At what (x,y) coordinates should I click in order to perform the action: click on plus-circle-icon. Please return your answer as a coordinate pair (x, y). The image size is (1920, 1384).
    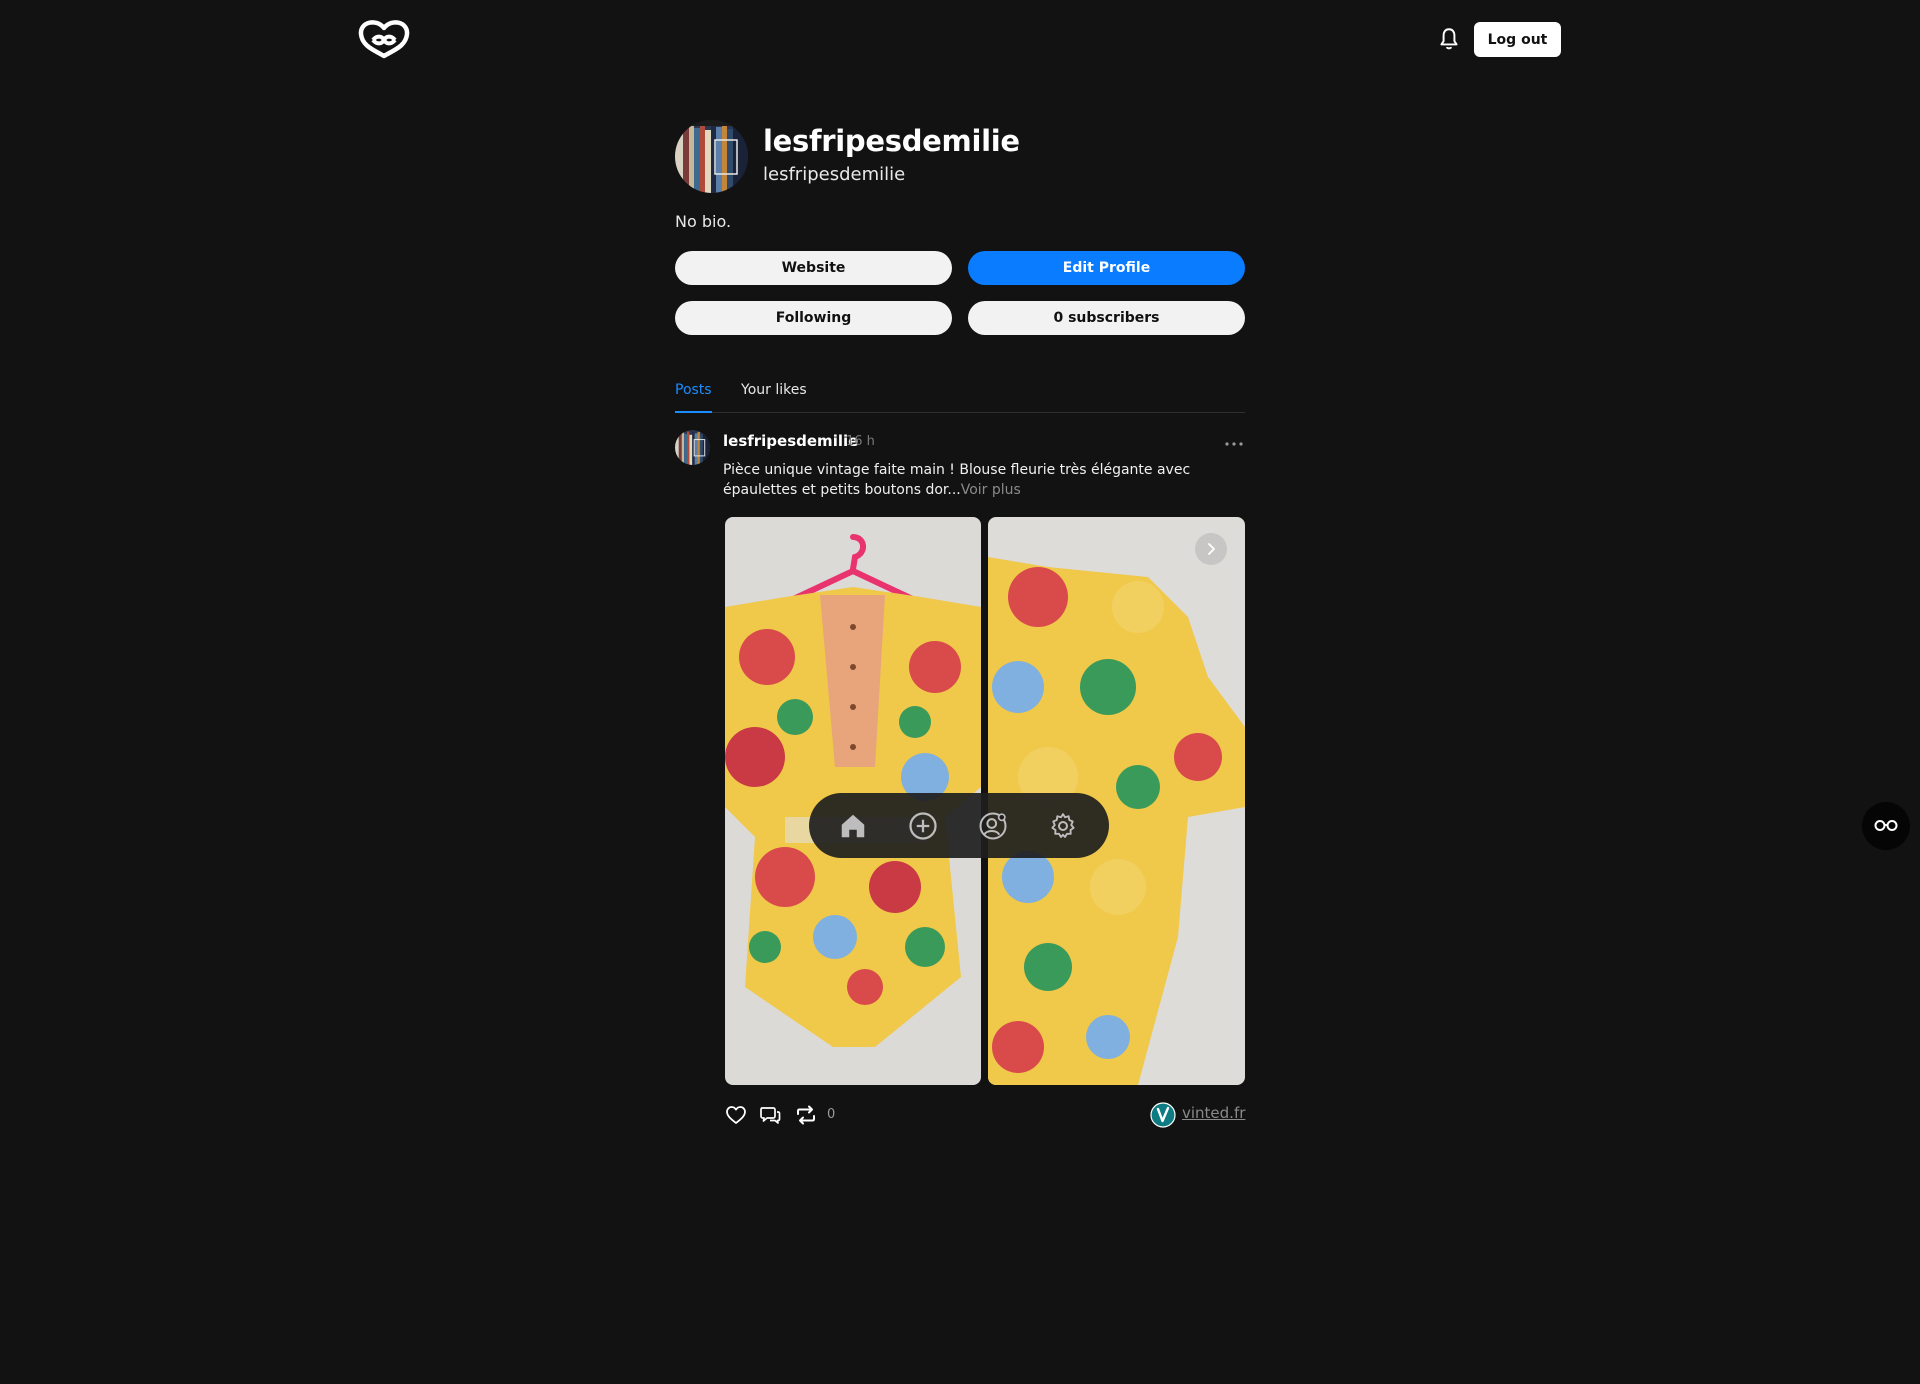
    Looking at the image, I should click on (923, 826).